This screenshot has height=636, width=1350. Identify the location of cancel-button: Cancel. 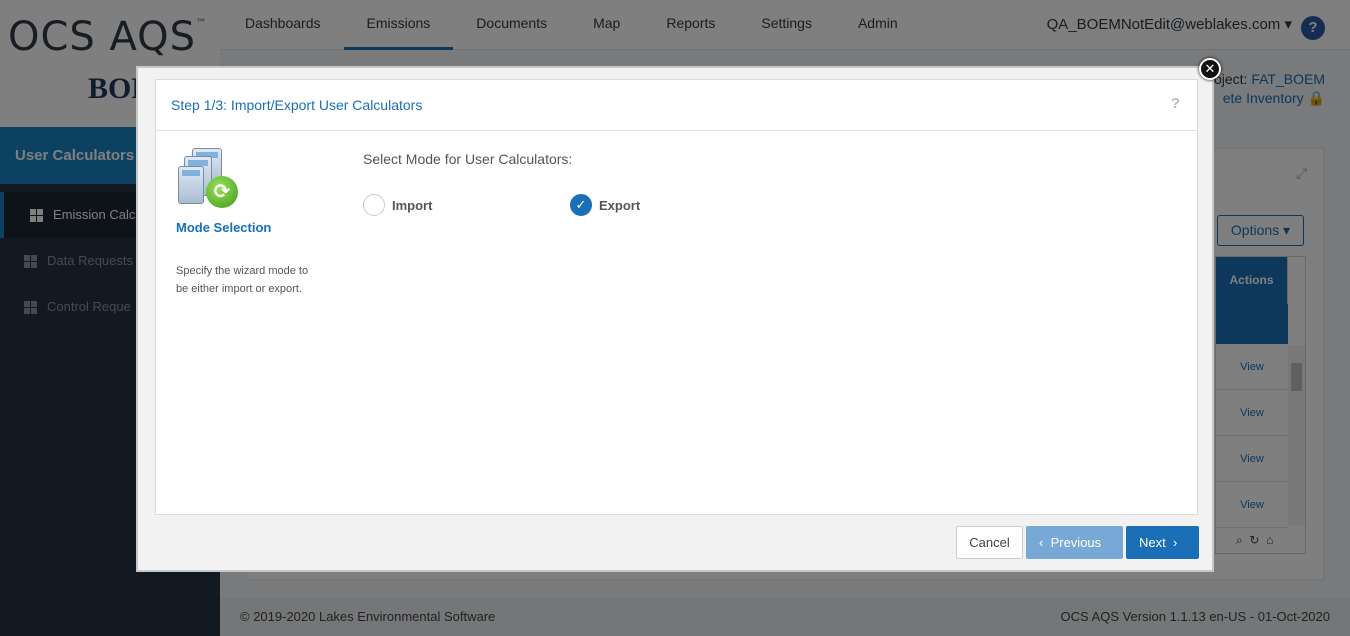
(989, 542).